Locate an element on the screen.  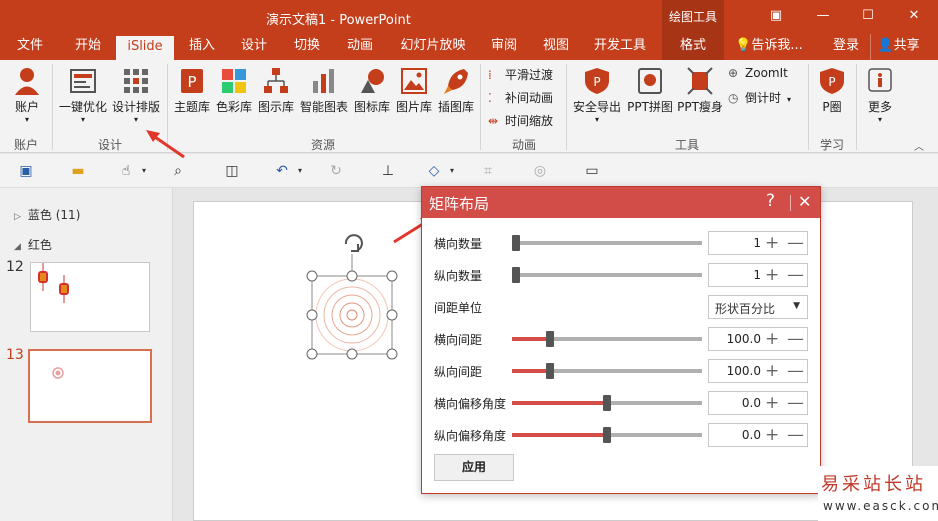
section-blue: ▷ 蓝色 (11) is located at coordinates (47, 214).